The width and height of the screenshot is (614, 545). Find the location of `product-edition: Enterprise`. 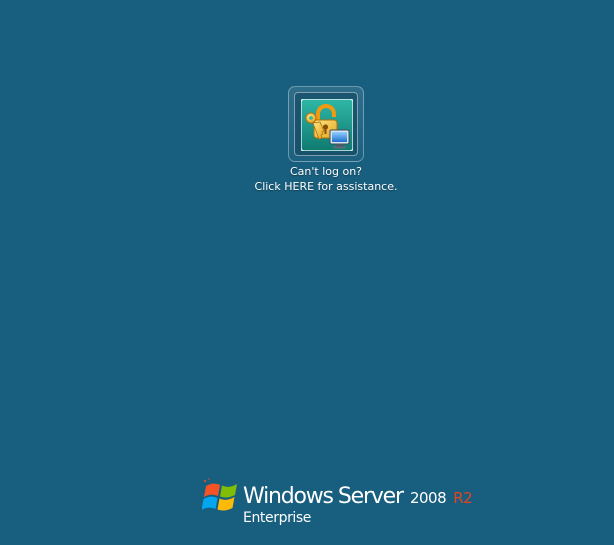

product-edition: Enterprise is located at coordinates (277, 518).